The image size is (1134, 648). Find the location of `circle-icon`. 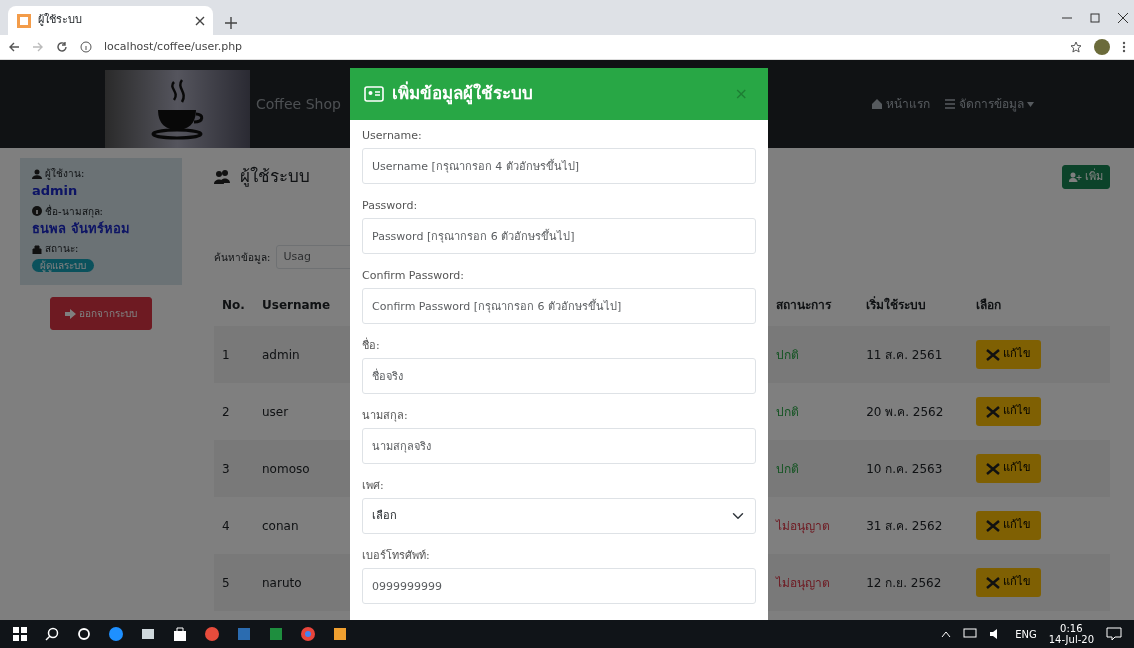

circle-icon is located at coordinates (84, 634).